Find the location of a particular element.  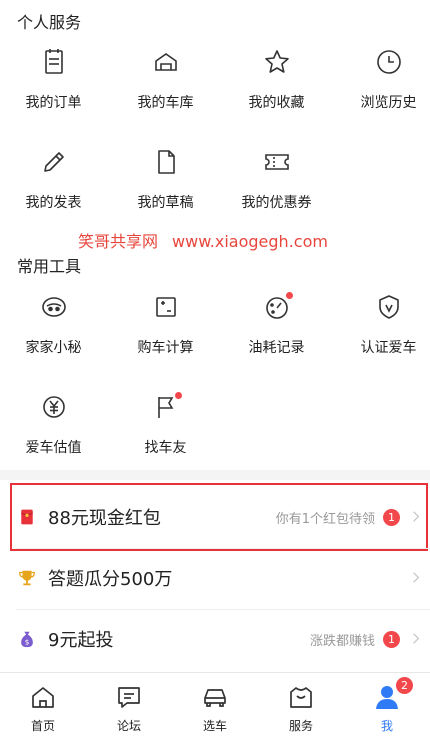

tab-forum: 论坛 is located at coordinates (129, 708).